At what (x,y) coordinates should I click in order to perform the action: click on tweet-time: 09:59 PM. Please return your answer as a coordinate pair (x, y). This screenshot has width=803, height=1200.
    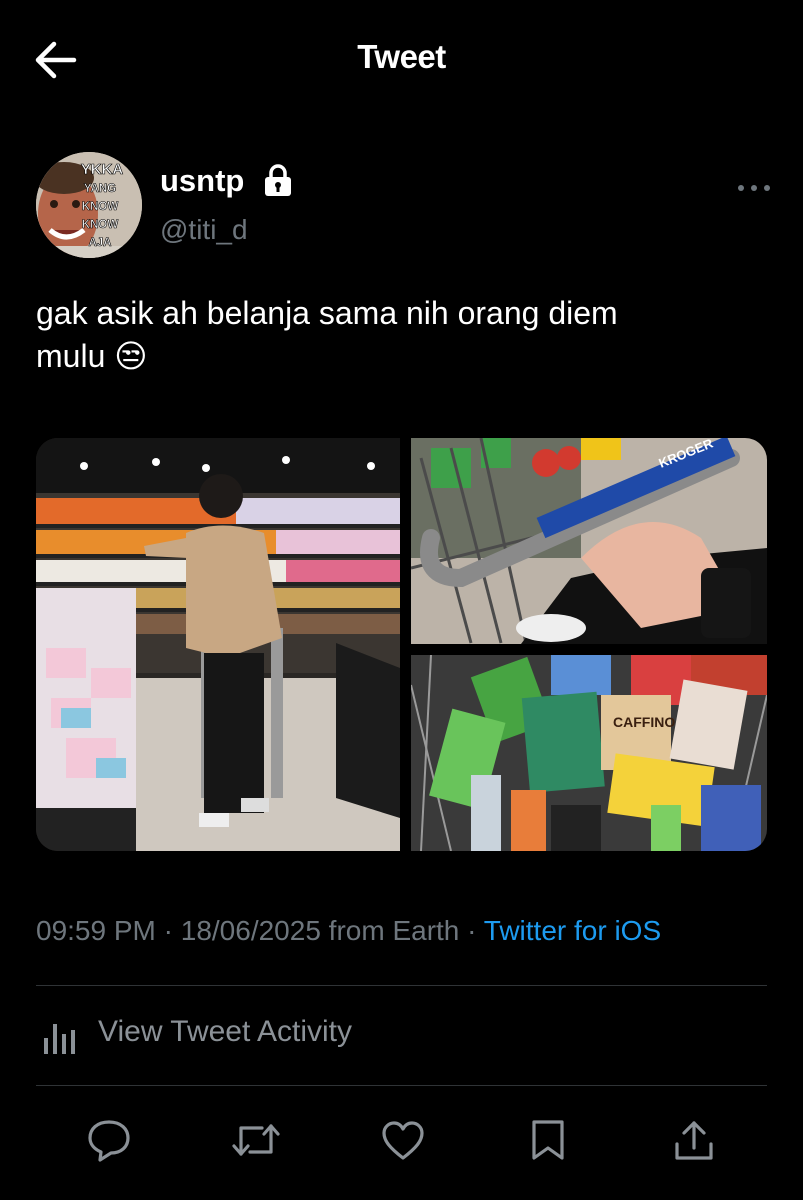
    Looking at the image, I should click on (96, 930).